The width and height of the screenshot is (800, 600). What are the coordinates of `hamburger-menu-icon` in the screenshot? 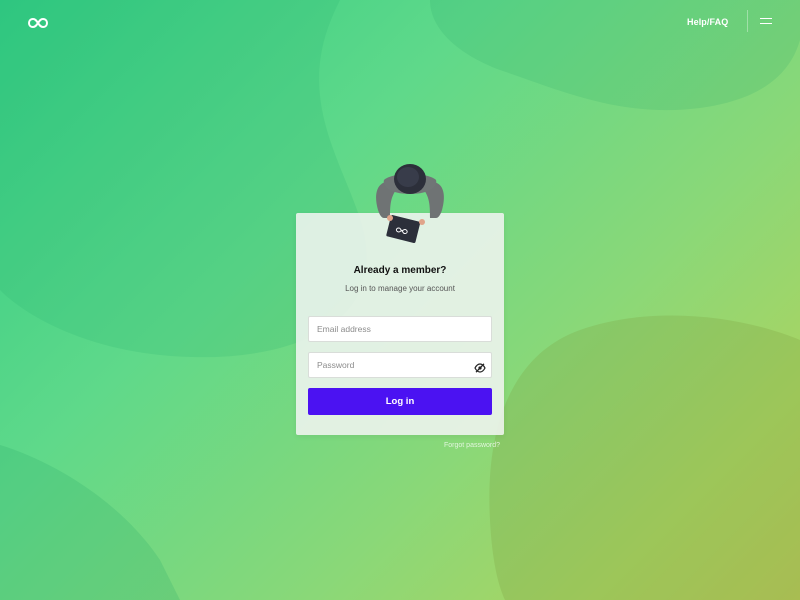 It's located at (766, 21).